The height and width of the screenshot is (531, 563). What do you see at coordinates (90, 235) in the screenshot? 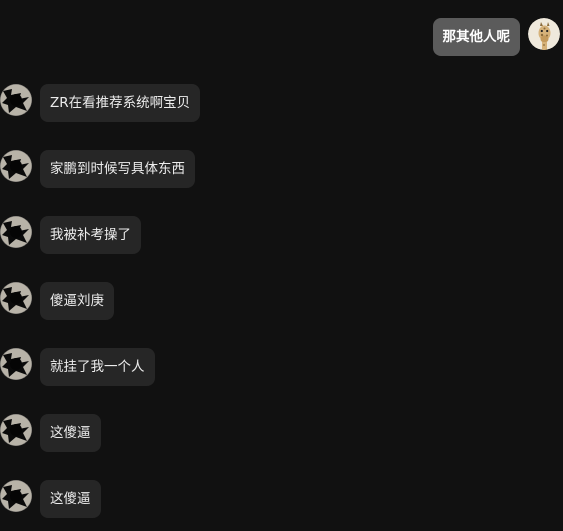
I see `message-bubble: 我被补考操了` at bounding box center [90, 235].